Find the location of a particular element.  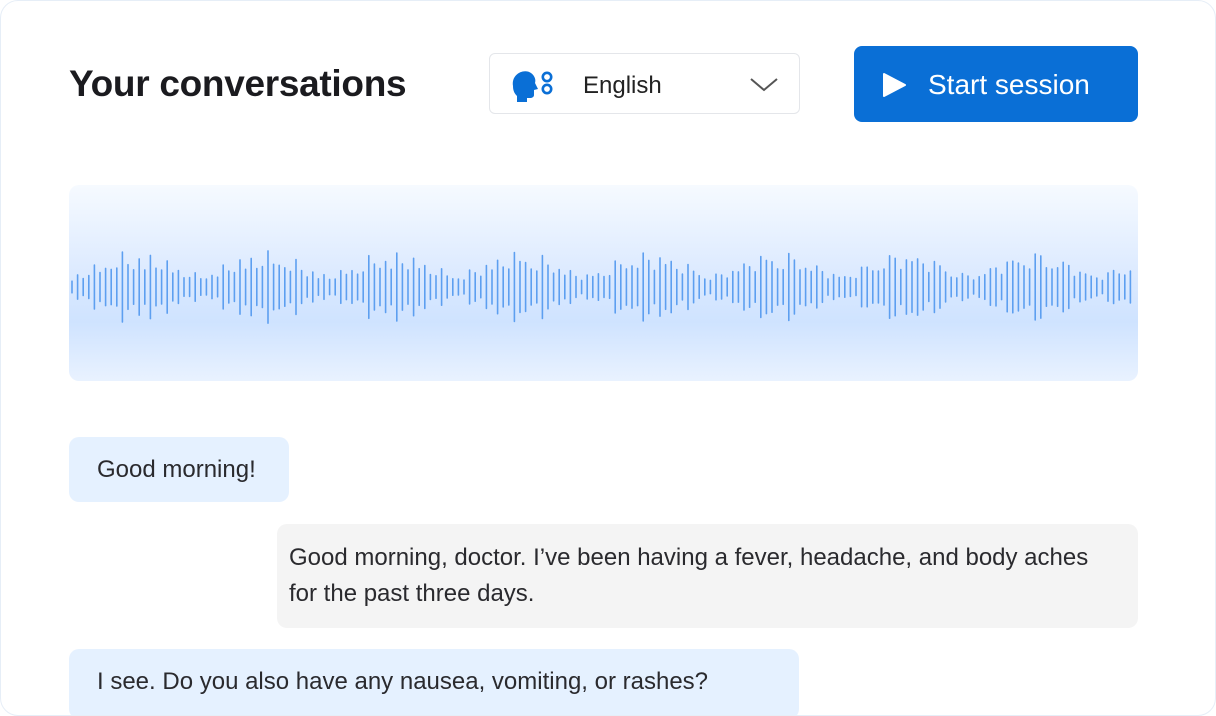

play-icon is located at coordinates (894, 85).